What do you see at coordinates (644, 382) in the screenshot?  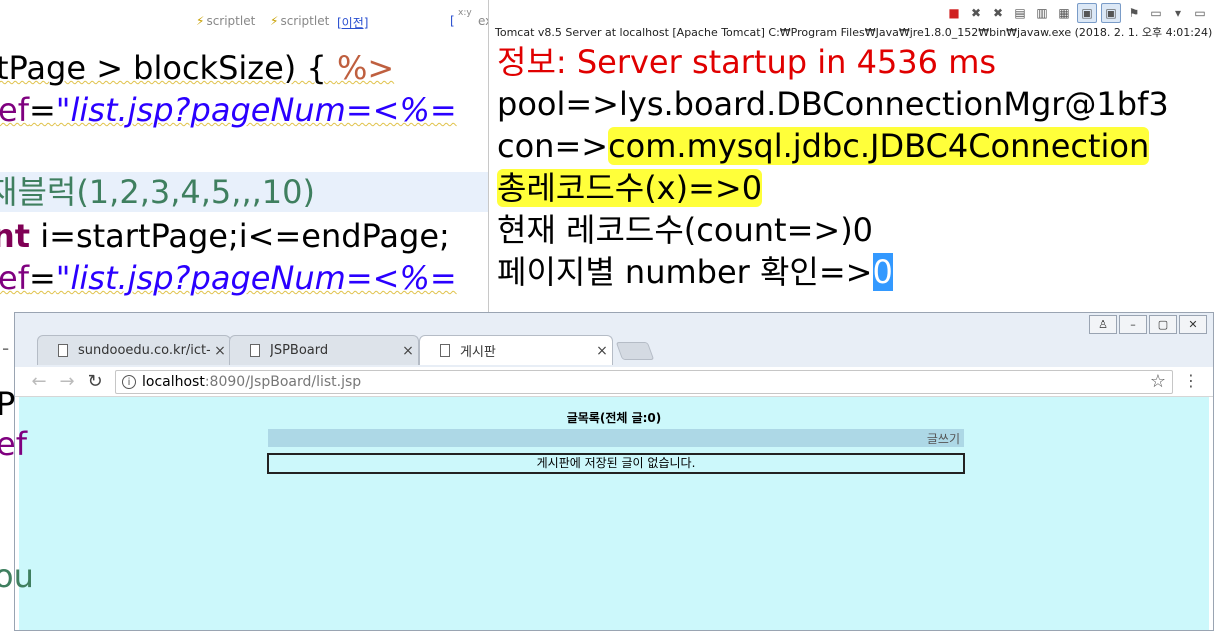 I see `address-bar: i localhost:8090/JspBoard/list.jsp ☆` at bounding box center [644, 382].